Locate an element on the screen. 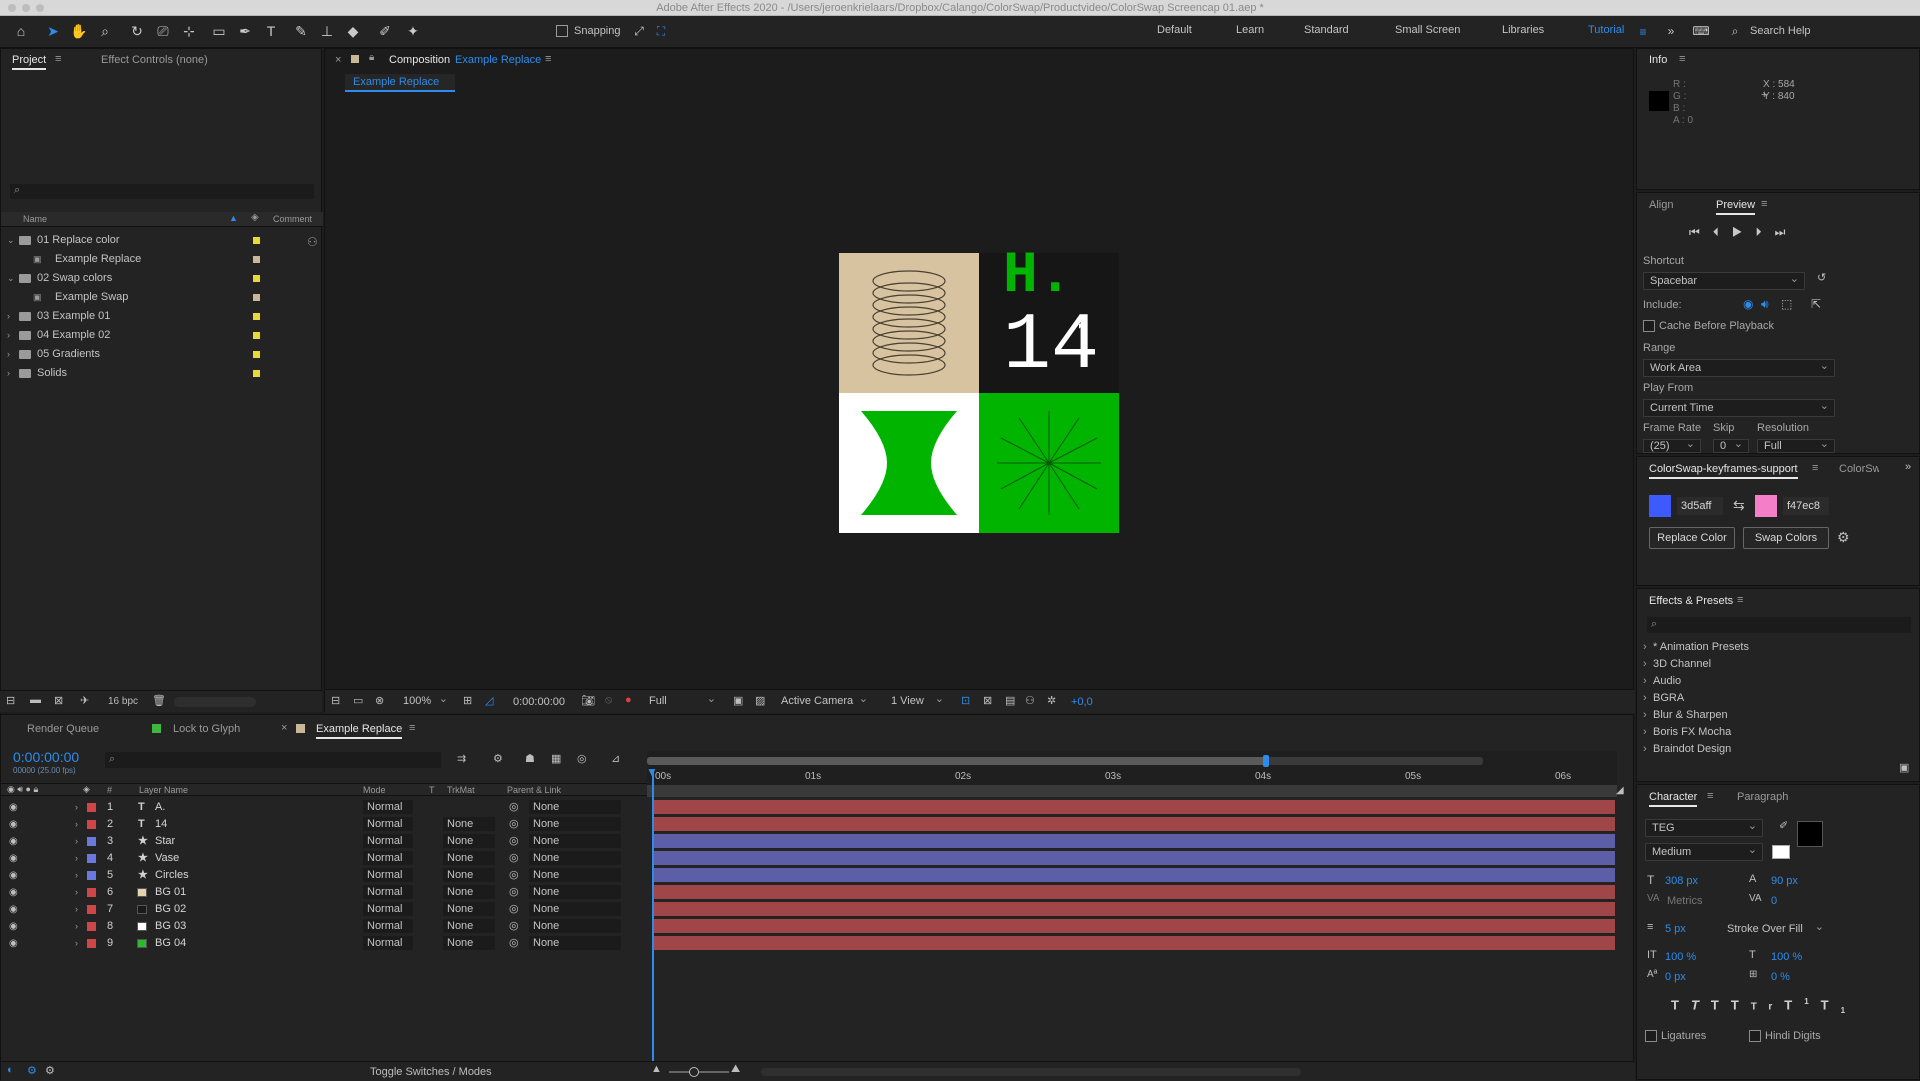 Image resolution: width=1920 pixels, height=1081 pixels. layer-row: ◉ › 4 ★ Vase Normal None ◎ None is located at coordinates (311, 858).